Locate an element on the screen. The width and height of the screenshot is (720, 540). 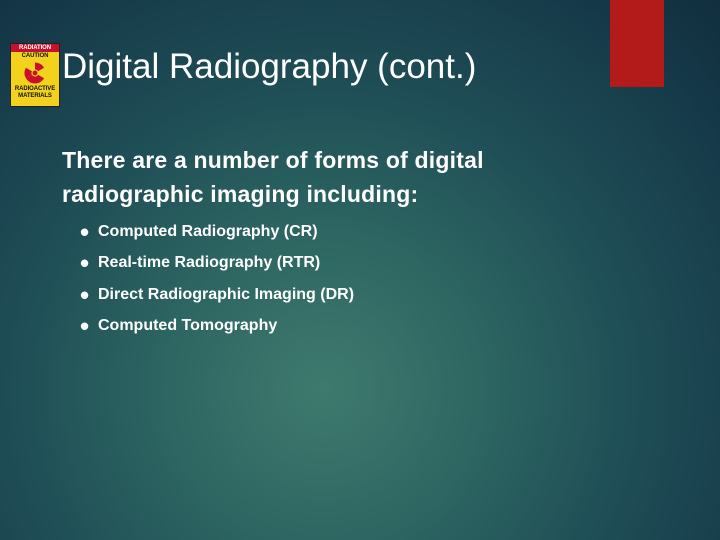
accent-bar is located at coordinates (637, 43).